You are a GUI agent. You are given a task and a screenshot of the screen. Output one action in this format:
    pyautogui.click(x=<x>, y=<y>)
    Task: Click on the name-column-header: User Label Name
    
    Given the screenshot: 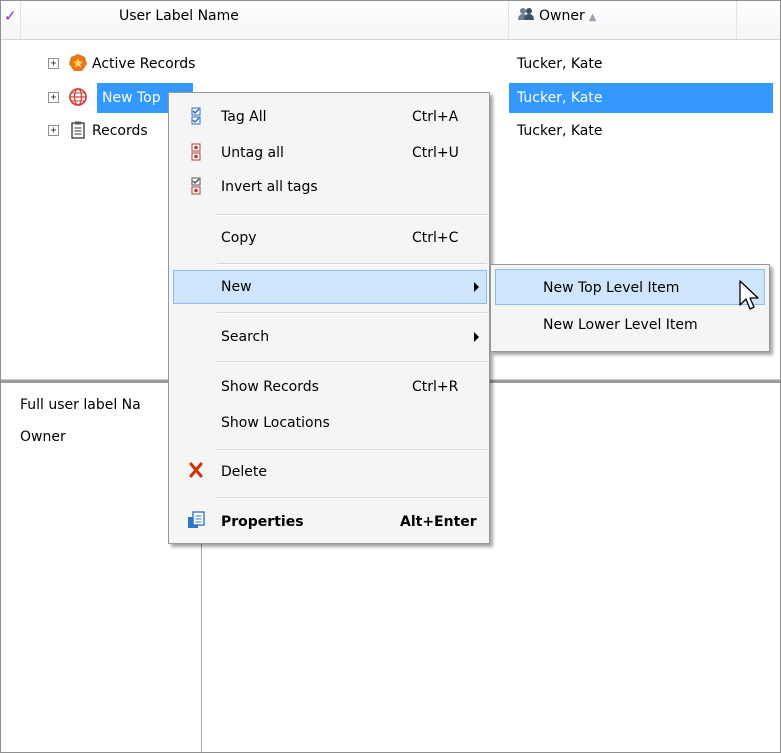 What is the action you would take?
    pyautogui.click(x=265, y=20)
    